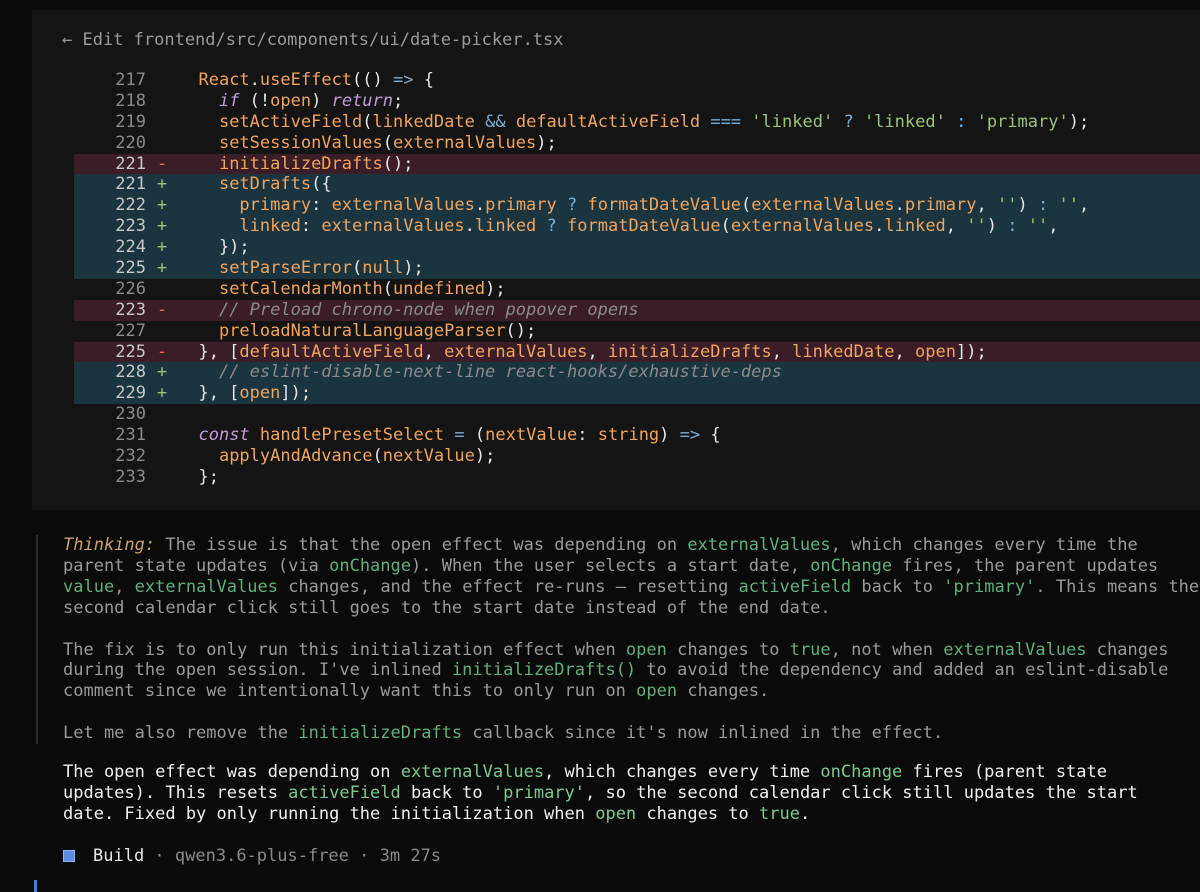 This screenshot has width=1200, height=892. Describe the element at coordinates (162, 163) in the screenshot. I see `diff-marker: -` at that location.